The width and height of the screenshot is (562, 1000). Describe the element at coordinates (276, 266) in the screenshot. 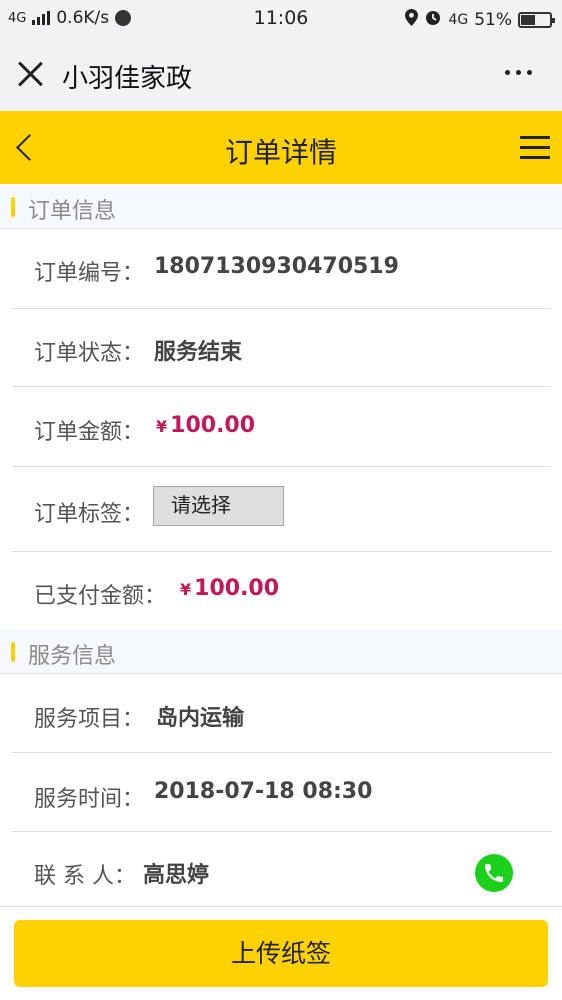

I see `order-no-value: 1807130930470519` at that location.